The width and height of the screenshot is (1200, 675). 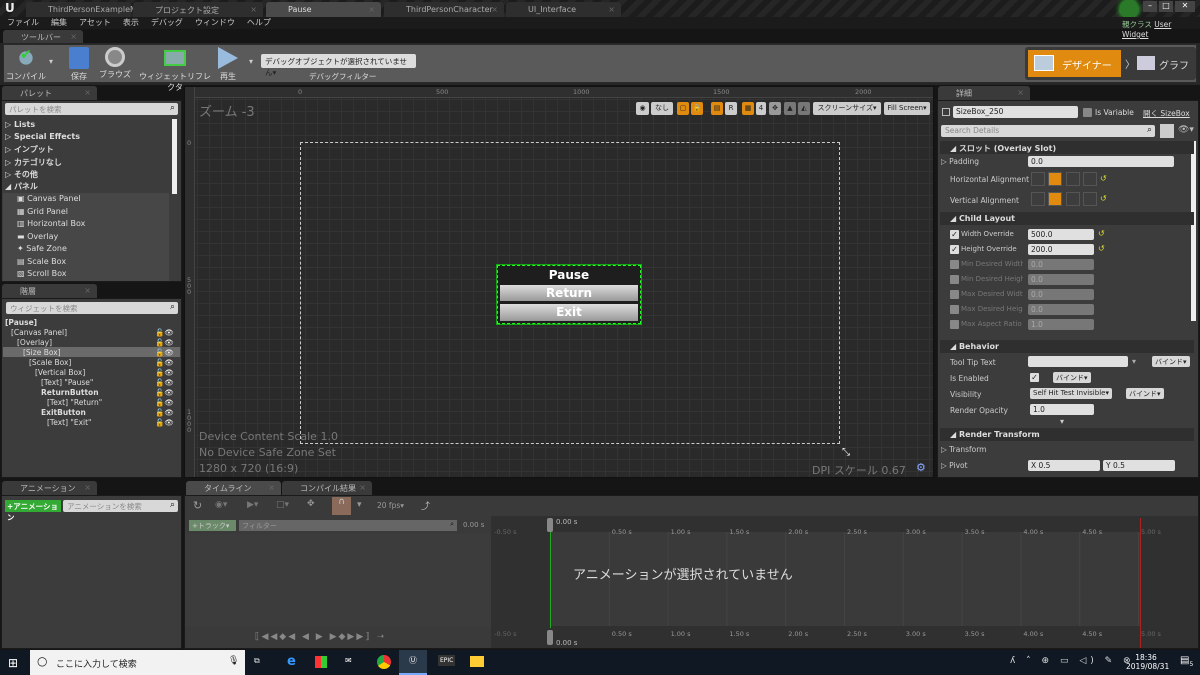 I want to click on visibility-options-eye-icon: 👁▾, so click(x=1186, y=130).